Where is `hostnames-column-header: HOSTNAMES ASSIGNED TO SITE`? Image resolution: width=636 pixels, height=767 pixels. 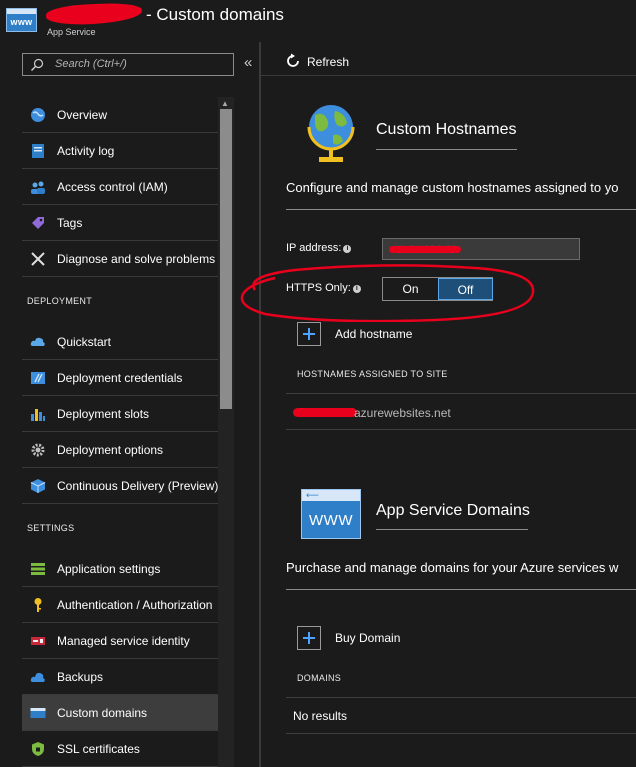 hostnames-column-header: HOSTNAMES ASSIGNED TO SITE is located at coordinates (372, 374).